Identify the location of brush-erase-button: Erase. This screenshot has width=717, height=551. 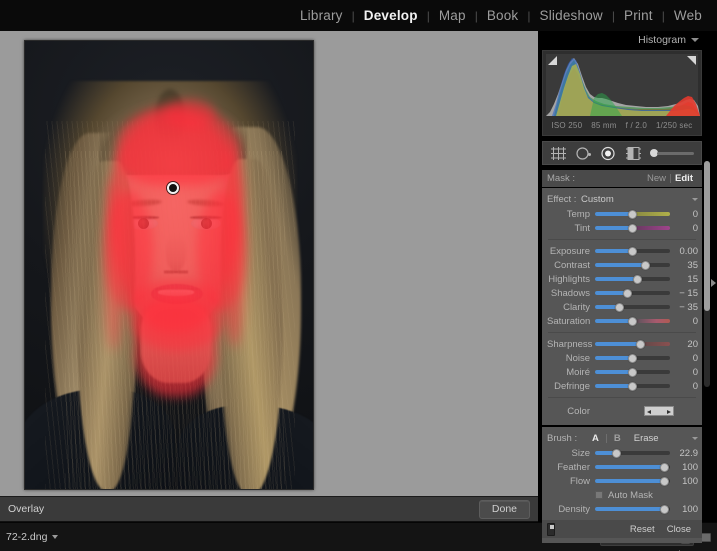
(660, 438).